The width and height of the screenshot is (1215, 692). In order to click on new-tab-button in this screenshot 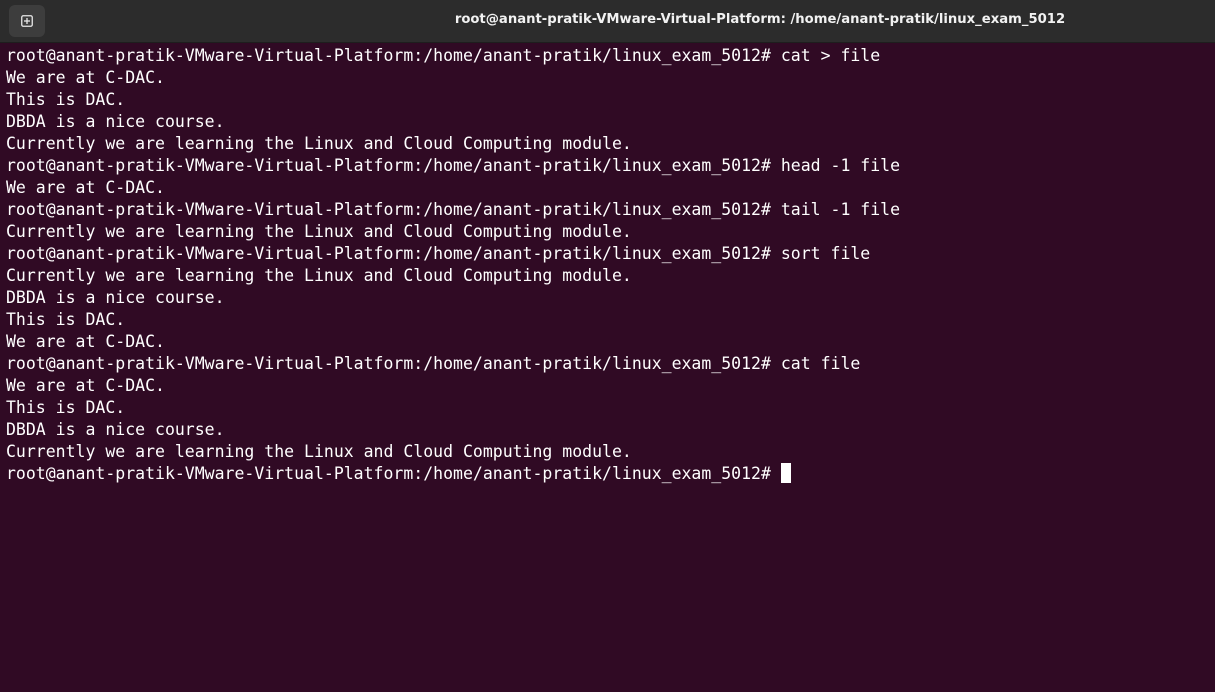, I will do `click(27, 21)`.